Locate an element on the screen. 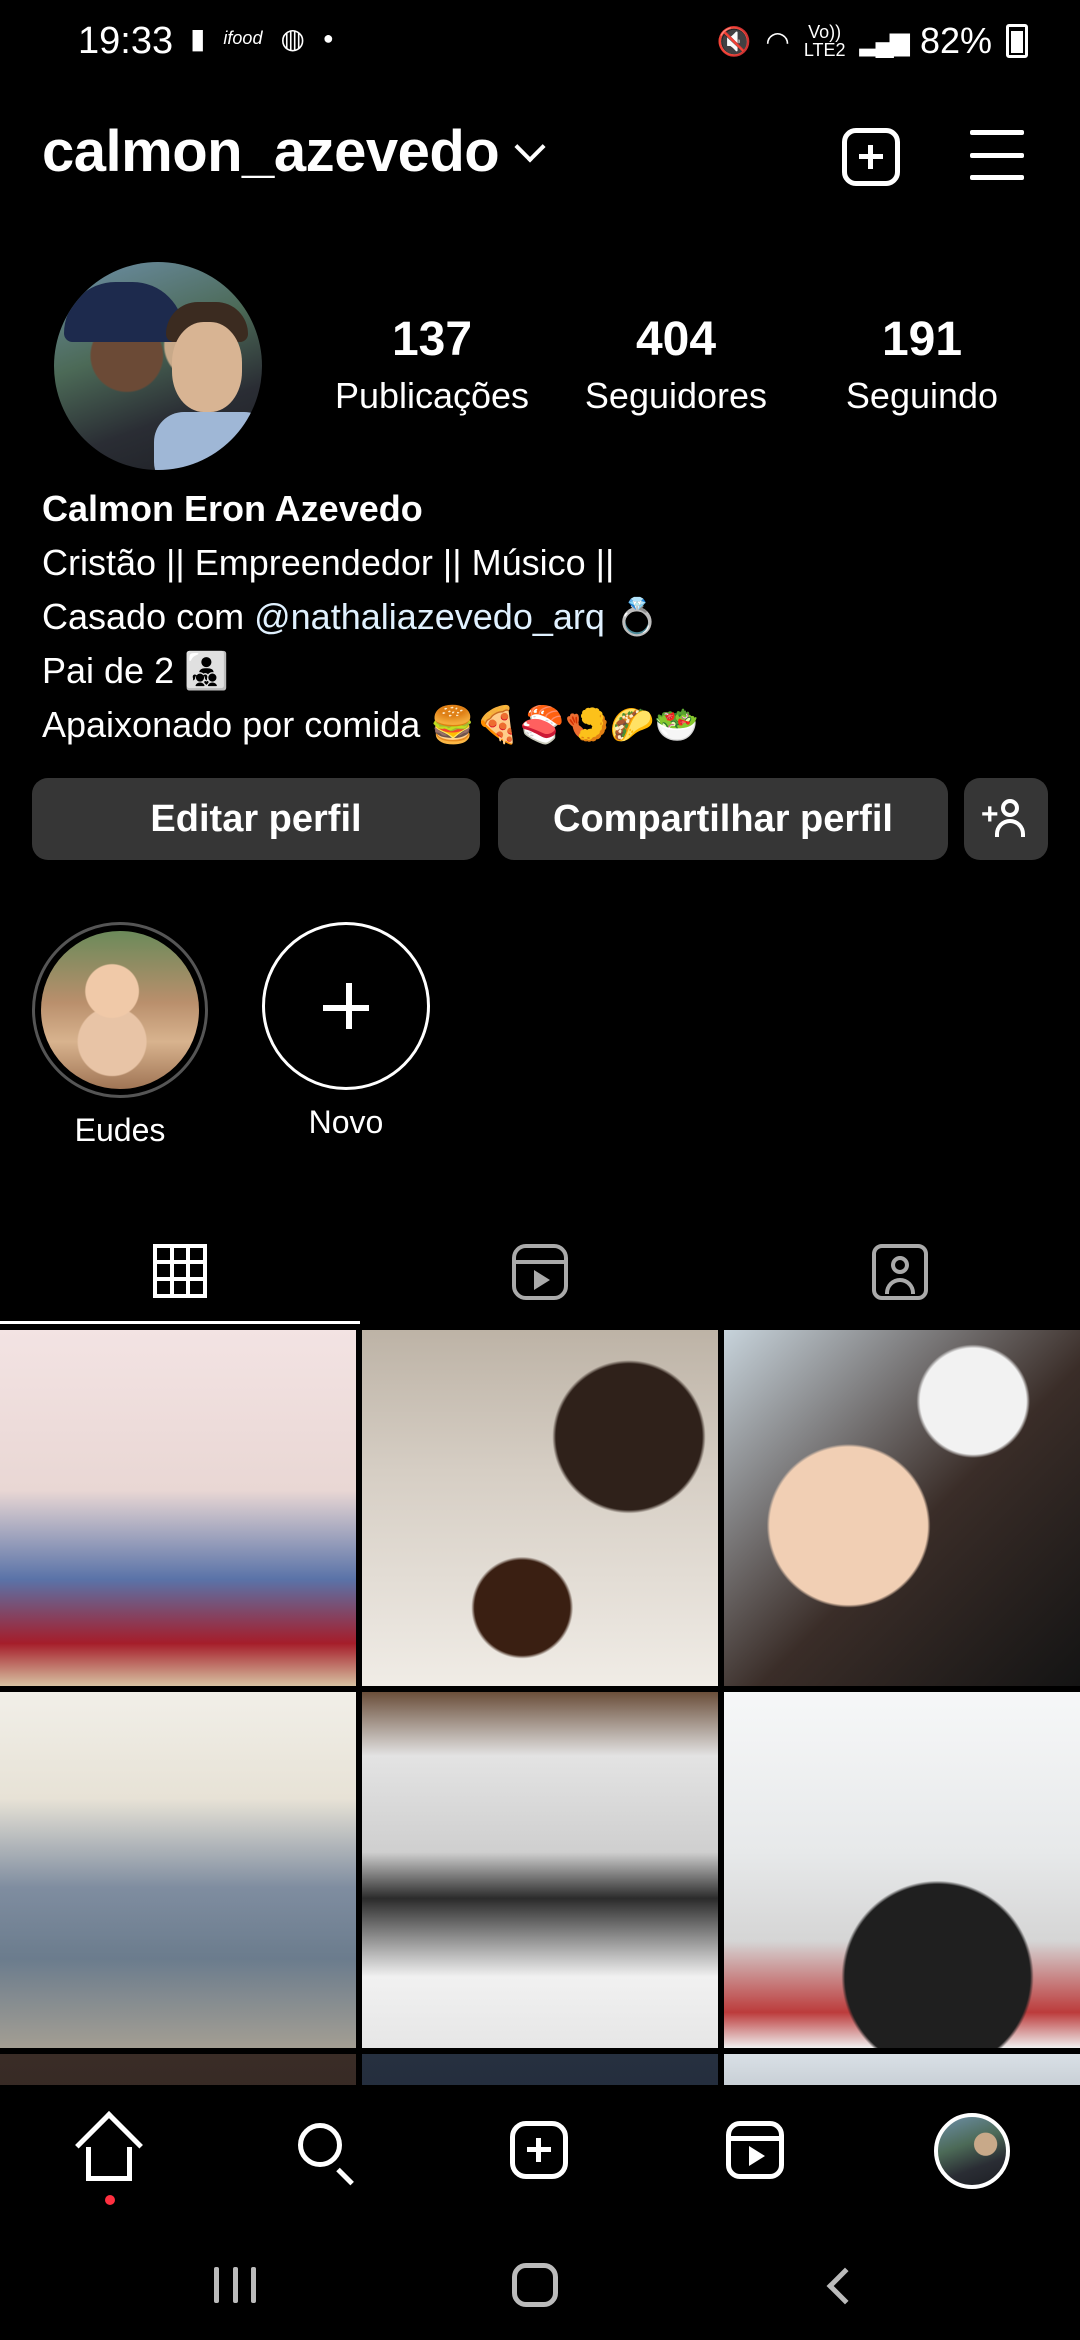  profile-nav-avatar is located at coordinates (972, 2151).